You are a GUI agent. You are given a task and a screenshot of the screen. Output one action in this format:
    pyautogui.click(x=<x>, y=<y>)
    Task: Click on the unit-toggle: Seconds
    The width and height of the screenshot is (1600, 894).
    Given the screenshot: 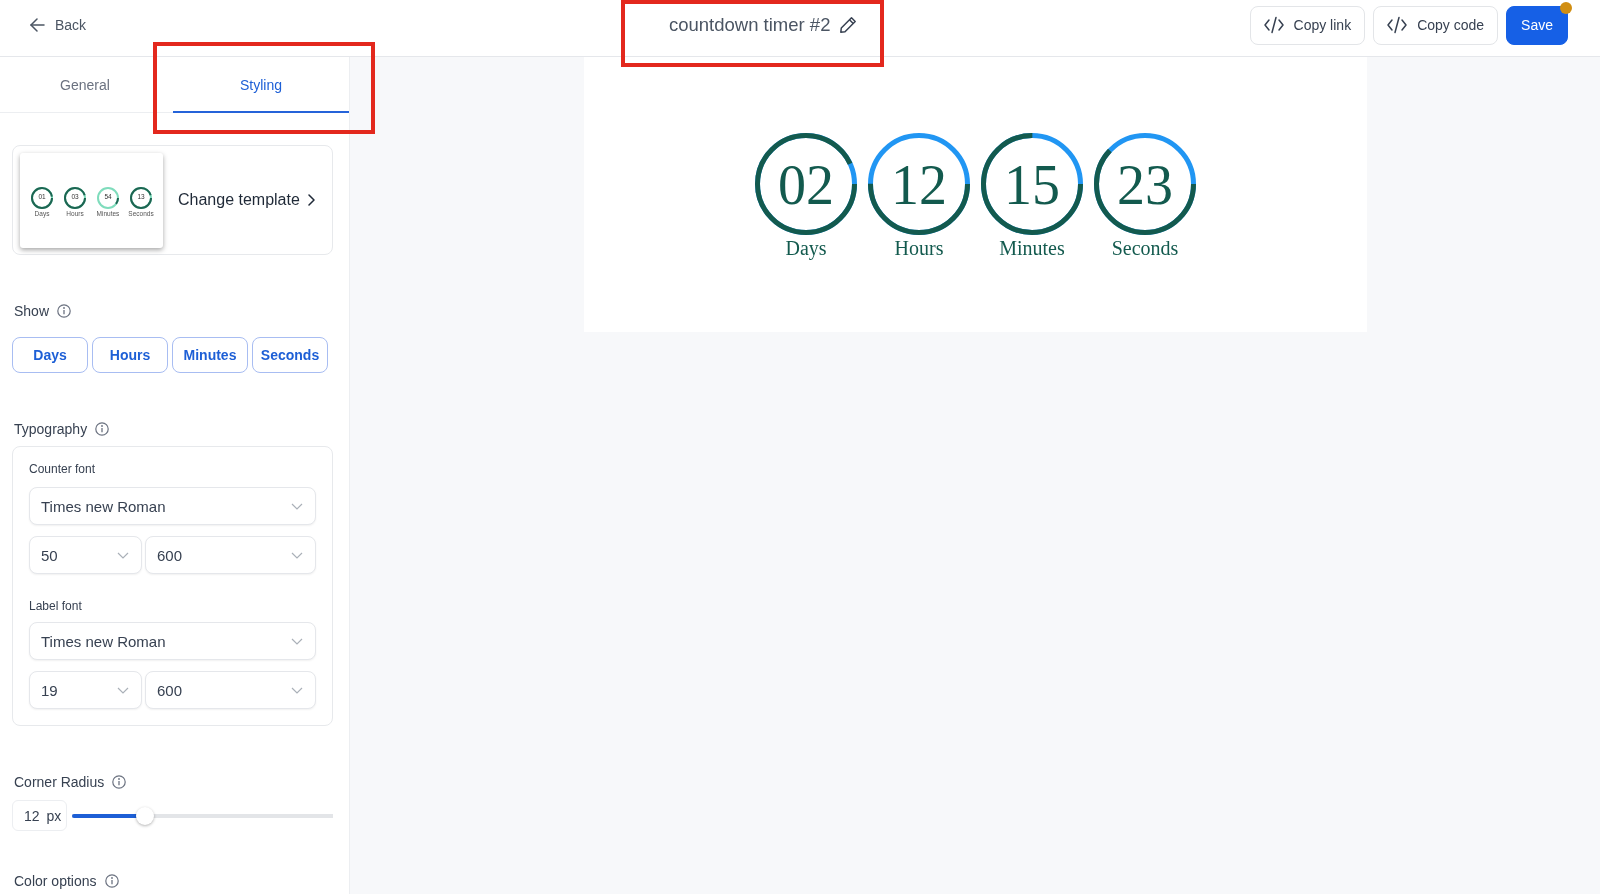 What is the action you would take?
    pyautogui.click(x=290, y=355)
    